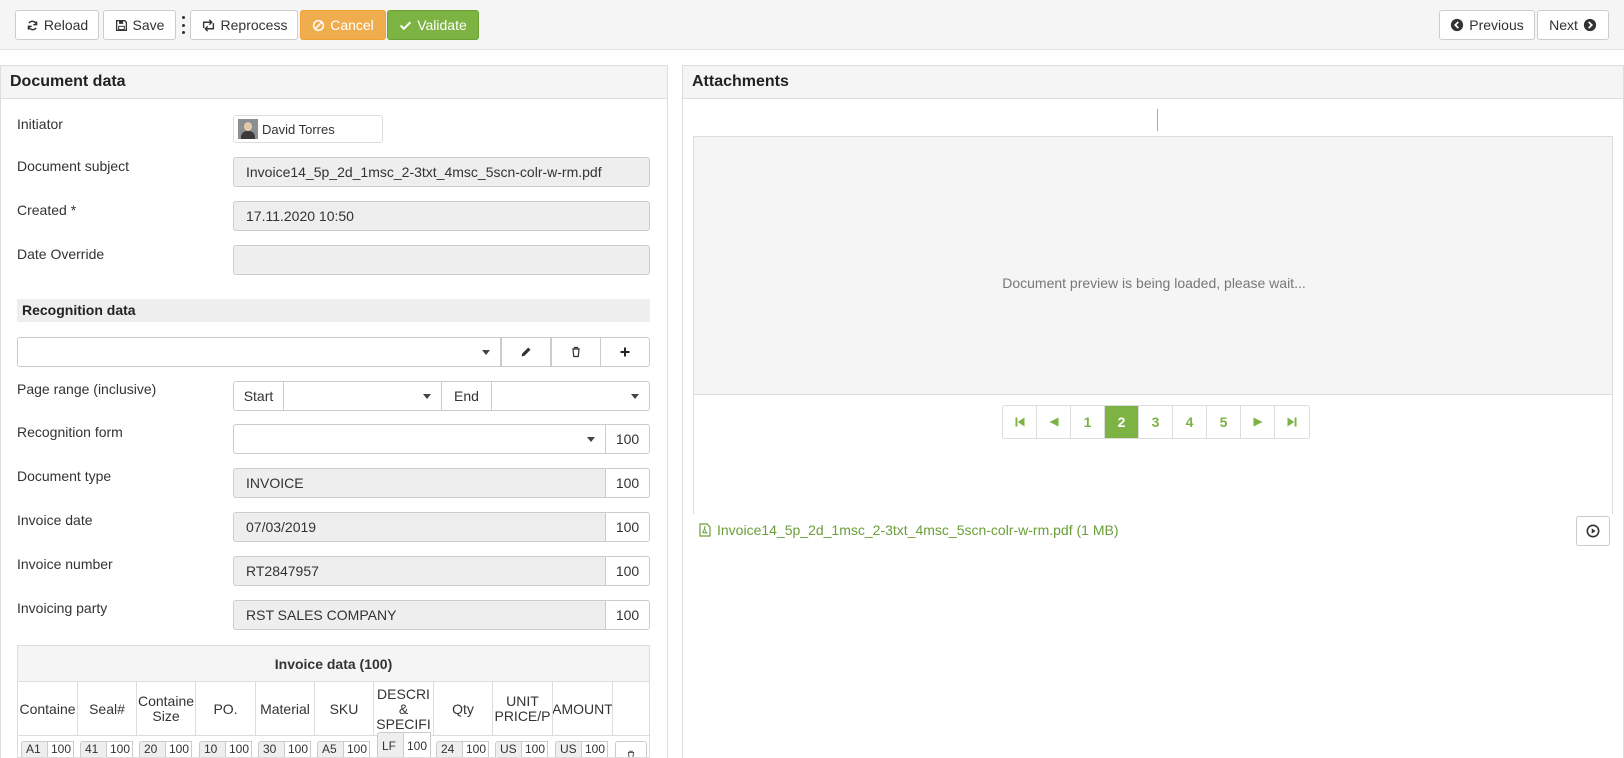  I want to click on previous-button: Previous, so click(1487, 25).